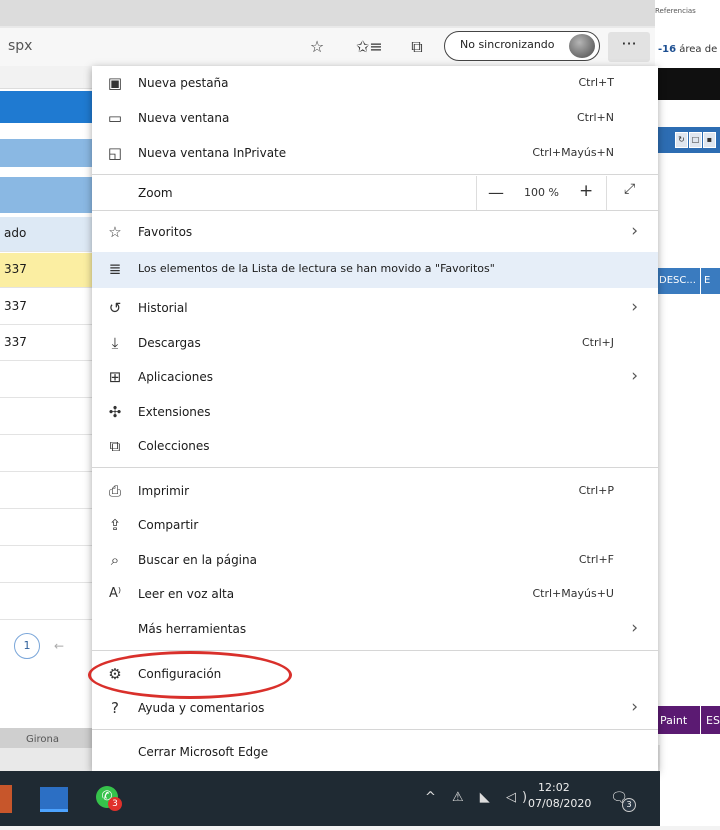 The height and width of the screenshot is (830, 720). Describe the element at coordinates (573, 152) in the screenshot. I see `menu-item-shortcut: Ctrl+Mayús+N` at that location.